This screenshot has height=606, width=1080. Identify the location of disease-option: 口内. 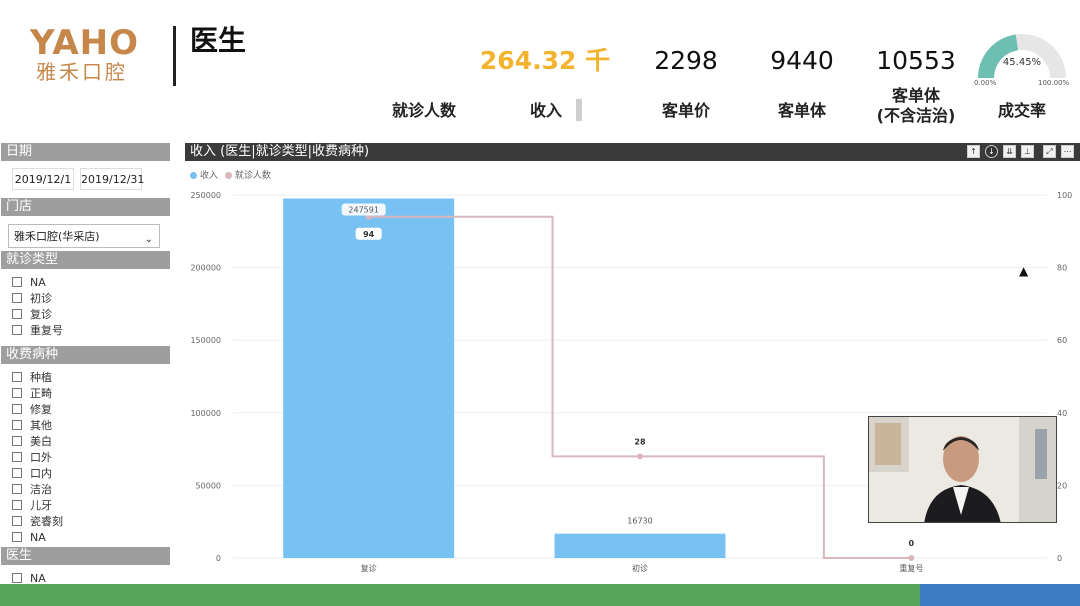
(32, 474).